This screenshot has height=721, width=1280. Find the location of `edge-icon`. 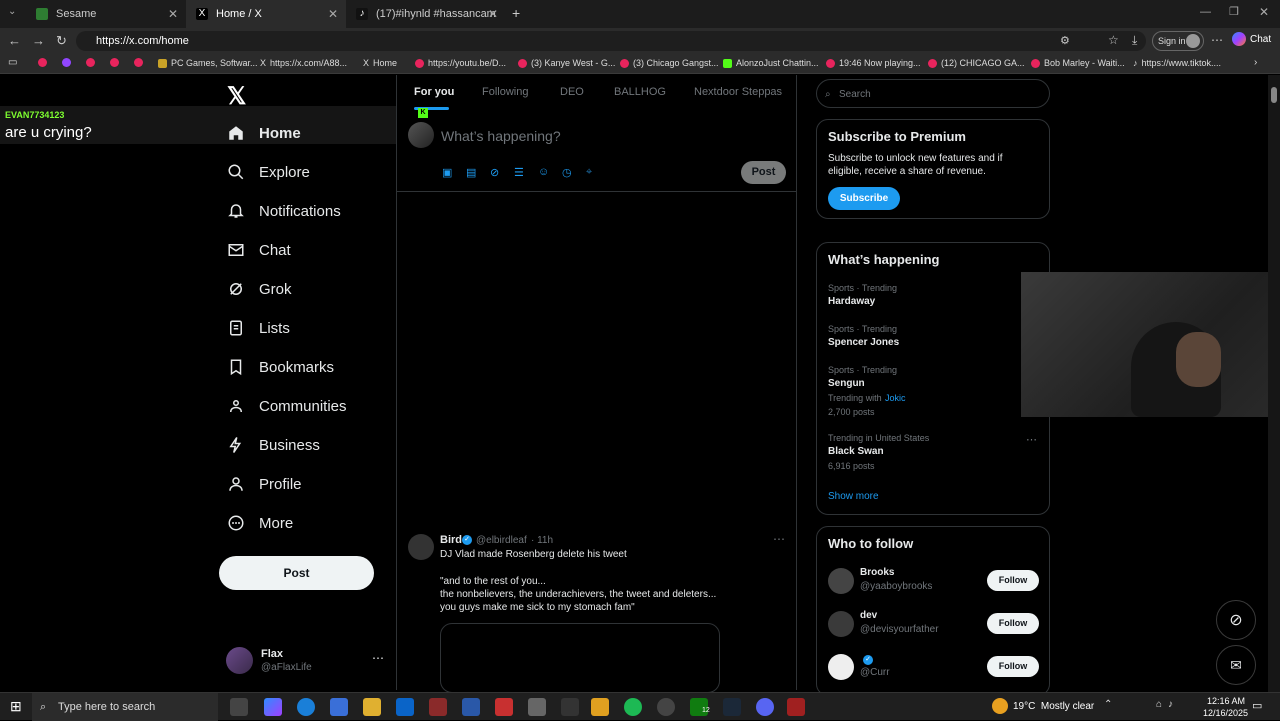

edge-icon is located at coordinates (306, 707).